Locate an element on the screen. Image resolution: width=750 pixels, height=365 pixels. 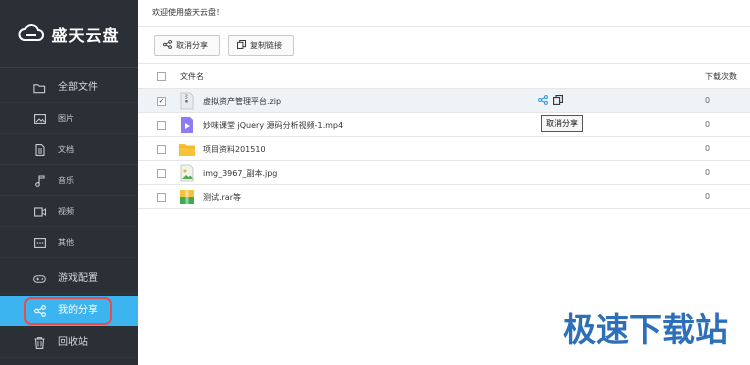
cloud-icon is located at coordinates (31, 33).